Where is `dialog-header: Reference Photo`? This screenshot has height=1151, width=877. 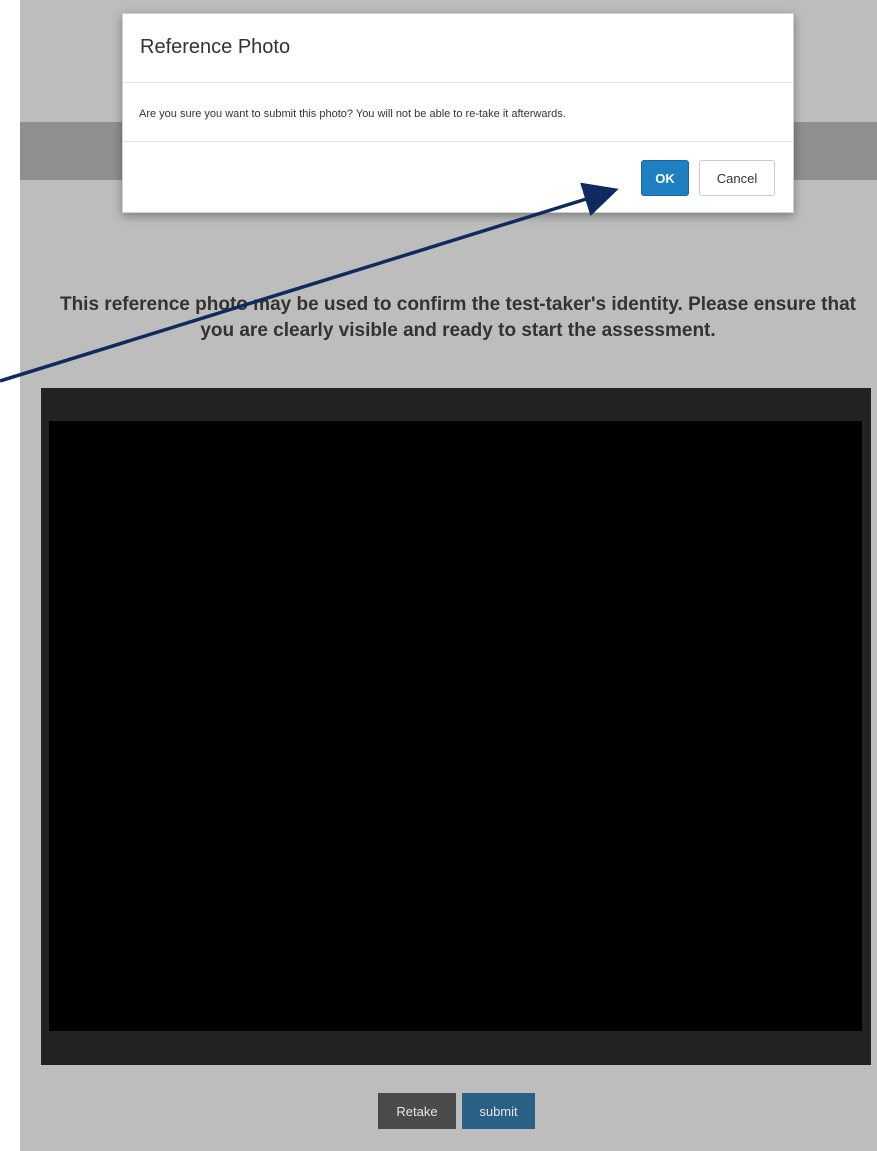 dialog-header: Reference Photo is located at coordinates (458, 48).